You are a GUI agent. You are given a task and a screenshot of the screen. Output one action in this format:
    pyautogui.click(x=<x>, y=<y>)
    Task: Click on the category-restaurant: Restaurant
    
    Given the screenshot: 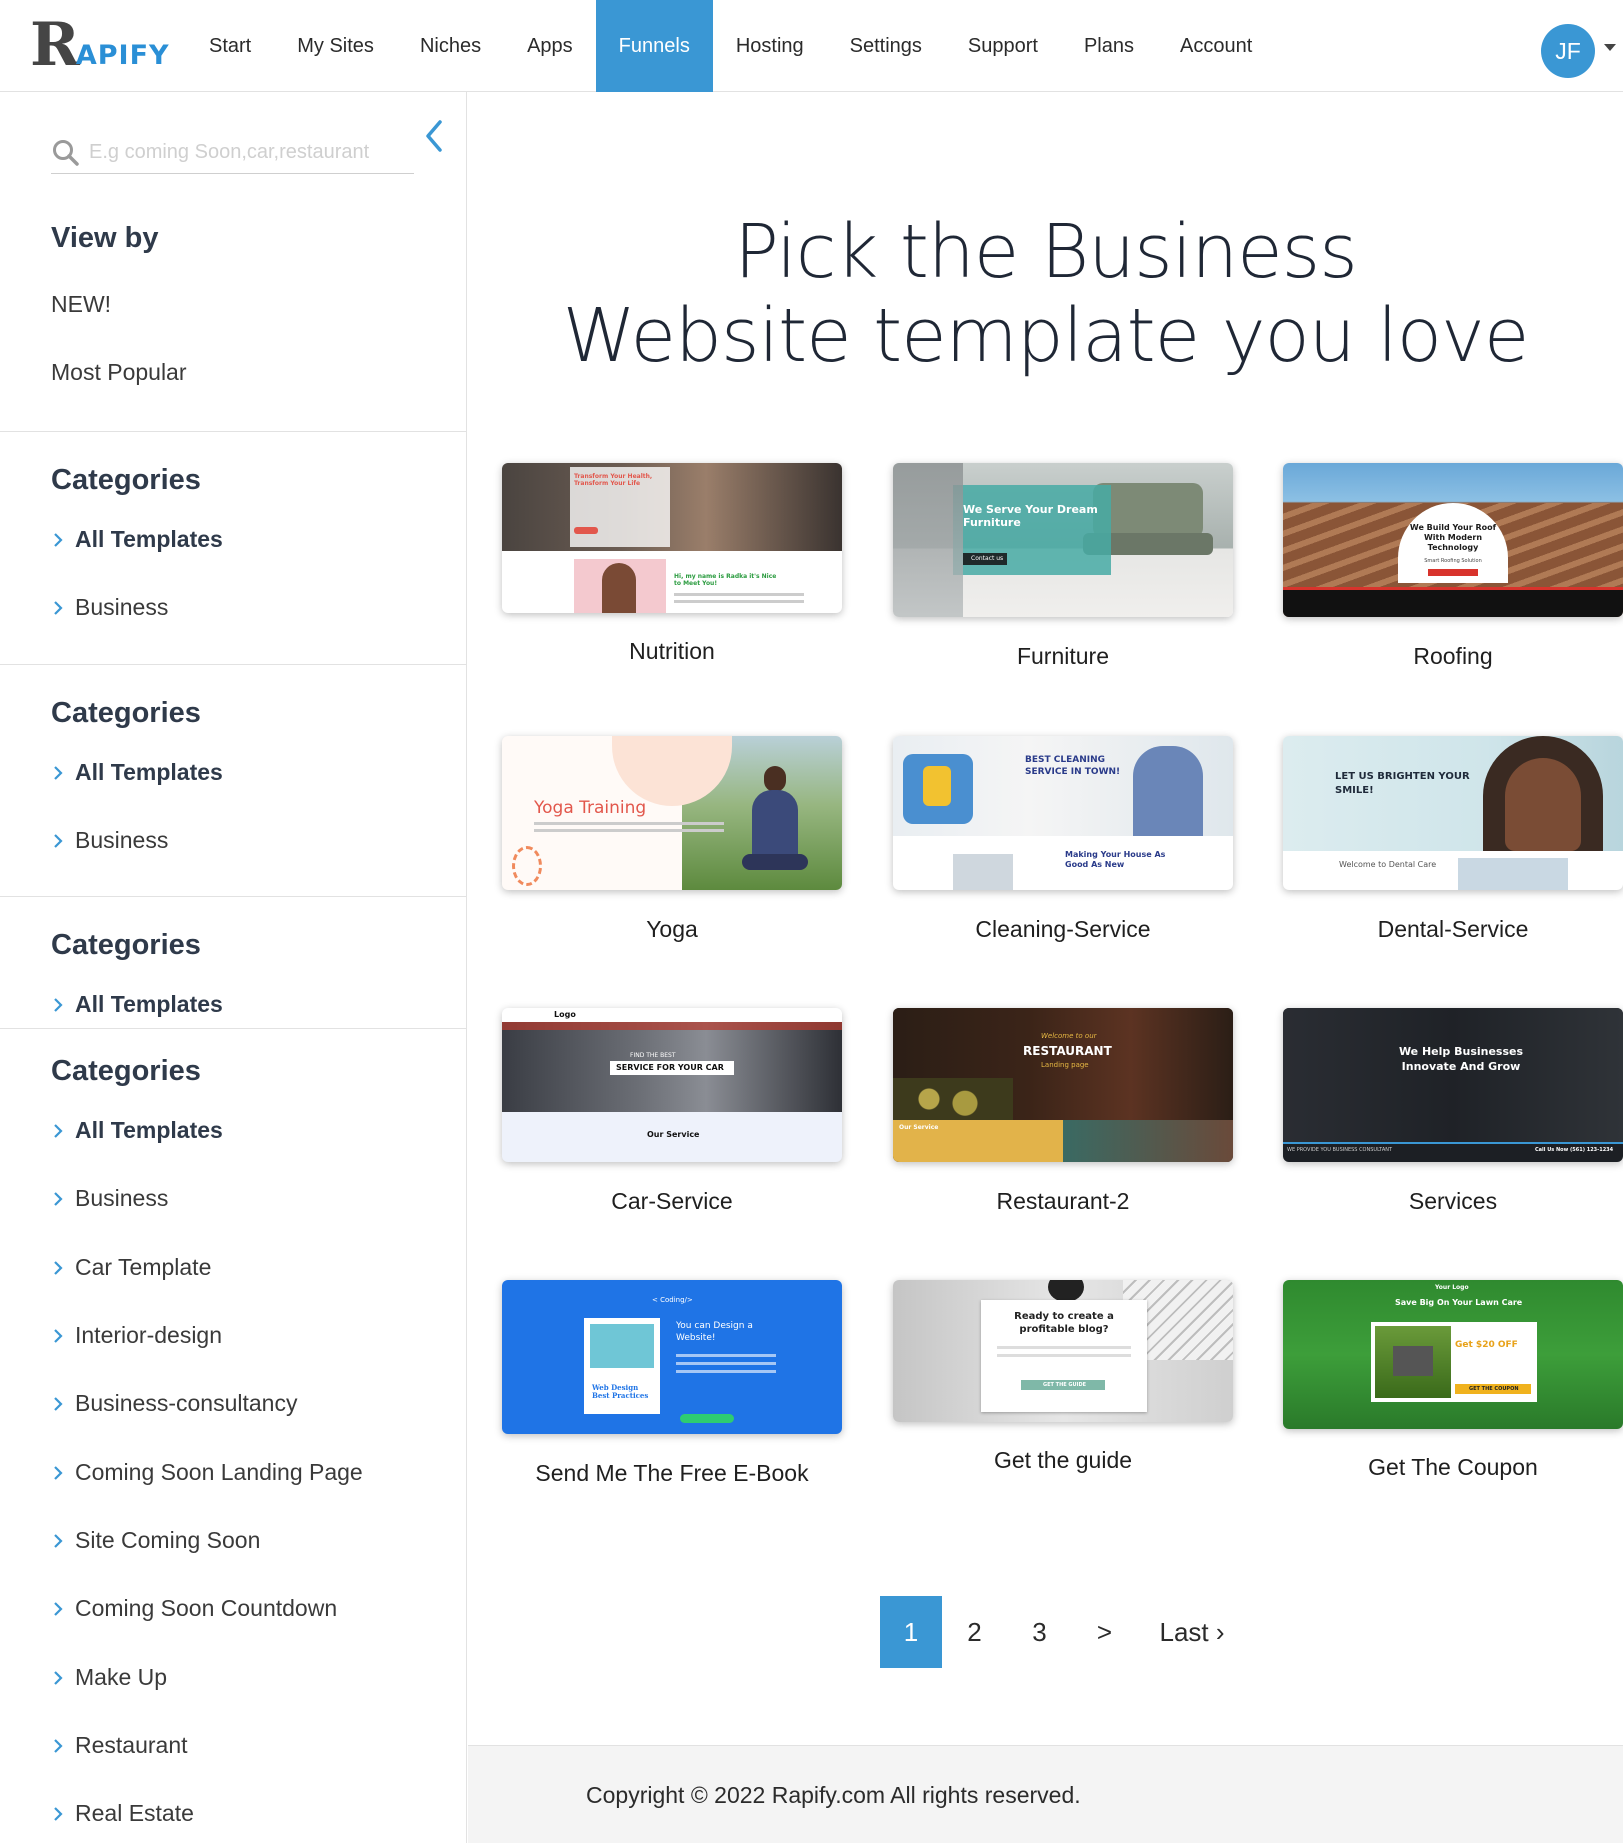 What is the action you would take?
    pyautogui.click(x=119, y=1745)
    